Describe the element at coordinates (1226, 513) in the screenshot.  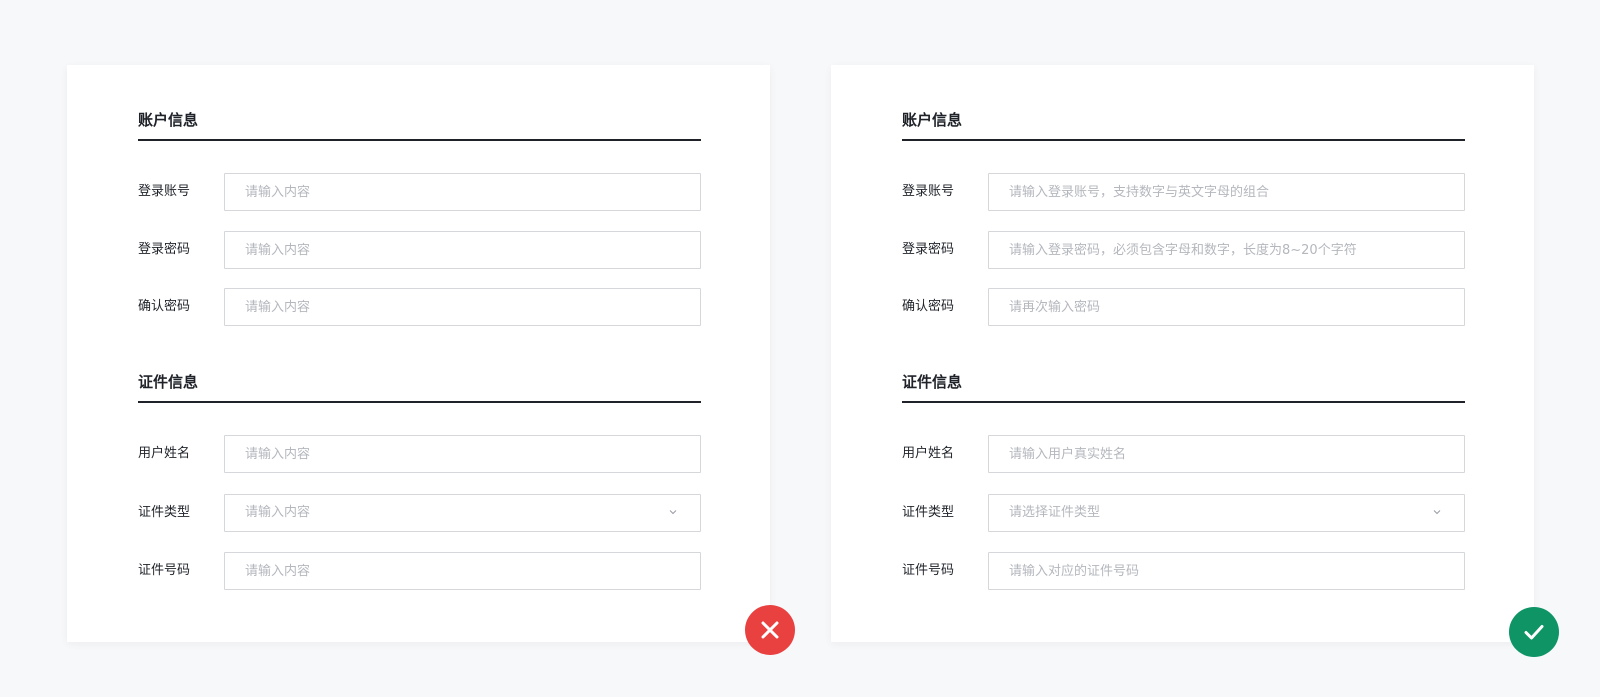
I see `certificate-type-select: 请选择证件类型` at that location.